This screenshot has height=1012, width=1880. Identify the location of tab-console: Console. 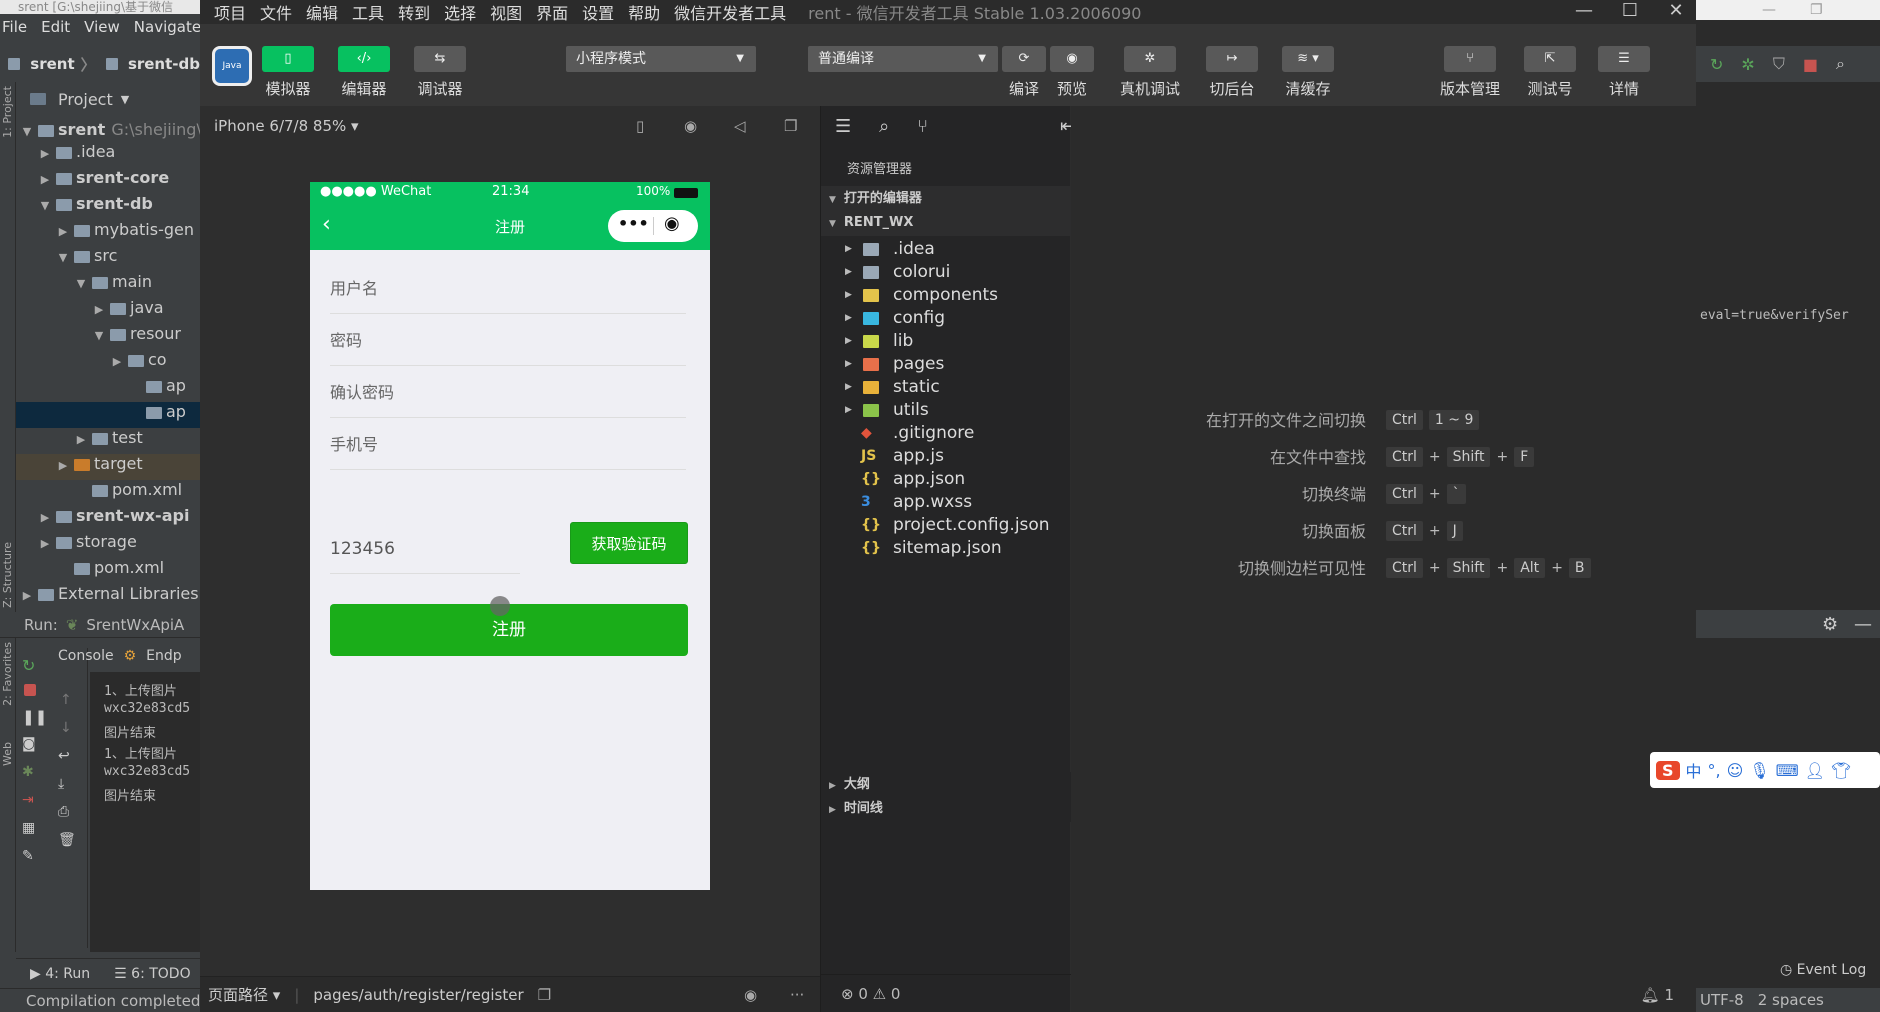
(86, 656).